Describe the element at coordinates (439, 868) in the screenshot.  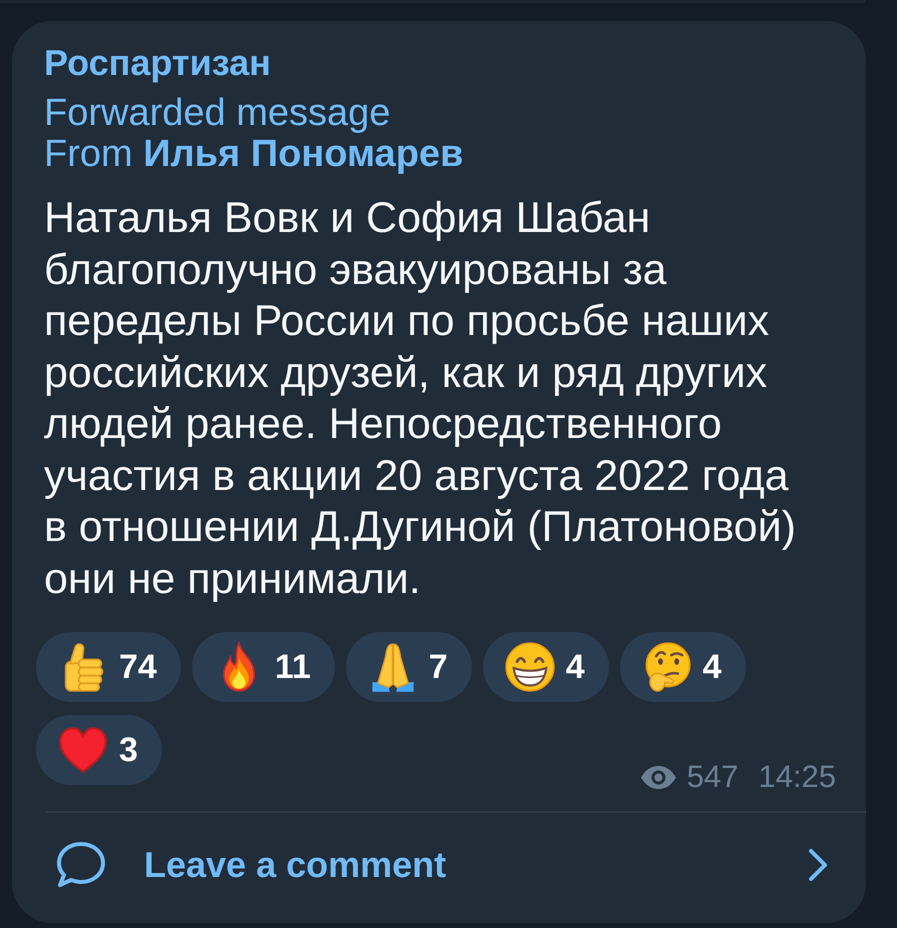
I see `leave-comment-button: Leave a comment` at that location.